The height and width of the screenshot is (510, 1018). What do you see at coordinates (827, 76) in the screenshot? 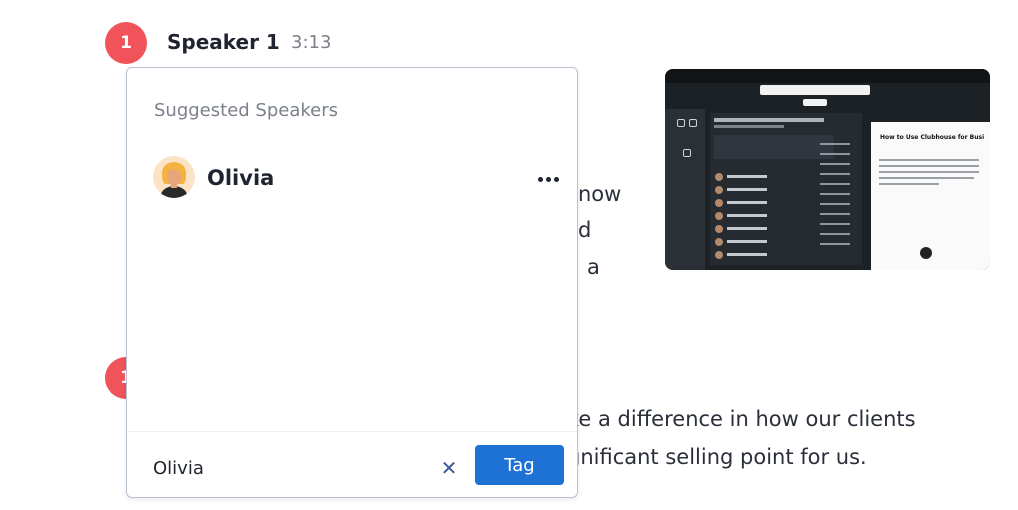
I see `thumb-topbar` at bounding box center [827, 76].